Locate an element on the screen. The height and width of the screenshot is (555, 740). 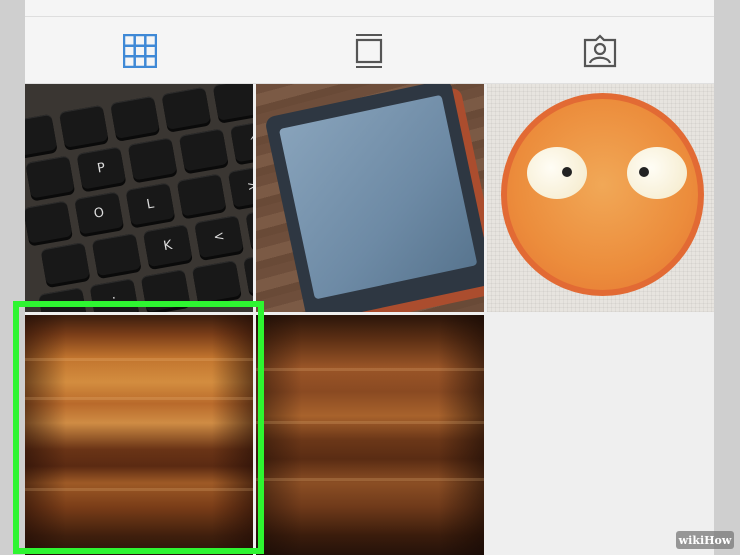
feed-icon is located at coordinates (369, 51).